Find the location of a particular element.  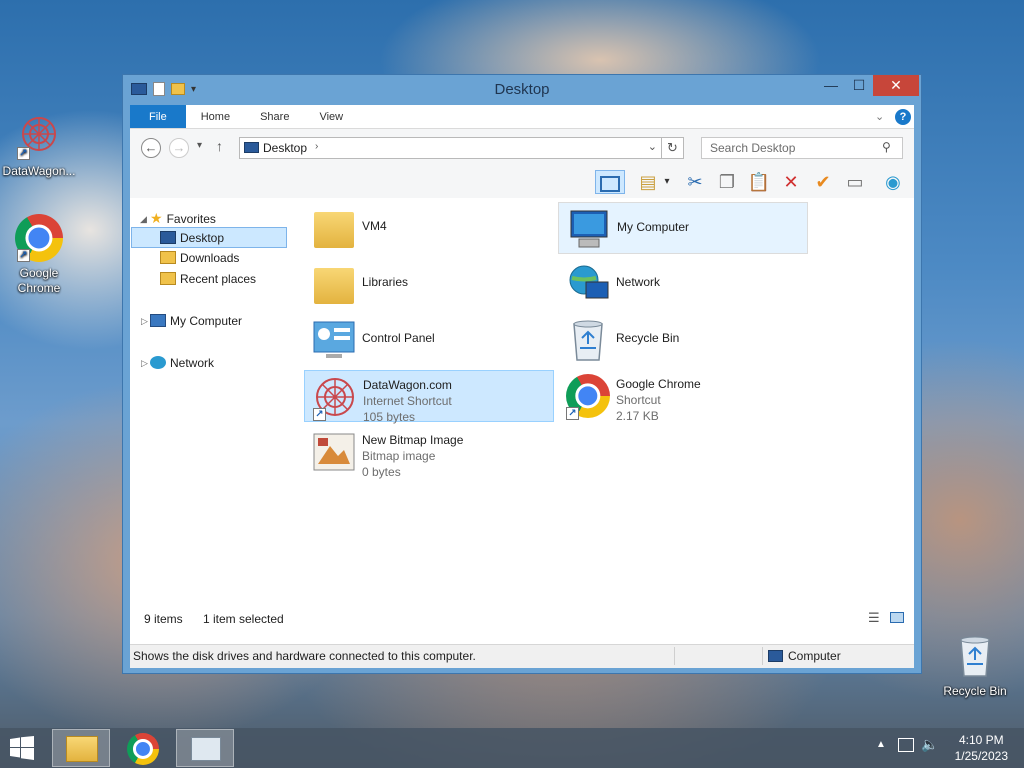

breadcrumb-chevron-icon: › is located at coordinates (316, 146).